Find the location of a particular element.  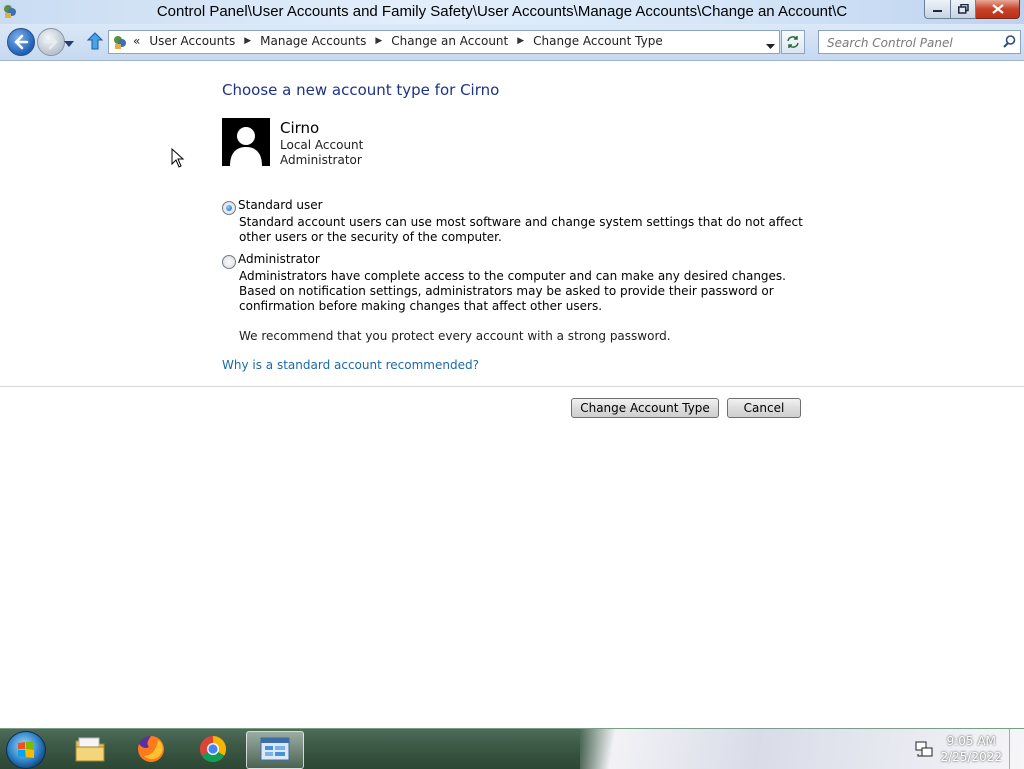

chrome-icon is located at coordinates (213, 749).